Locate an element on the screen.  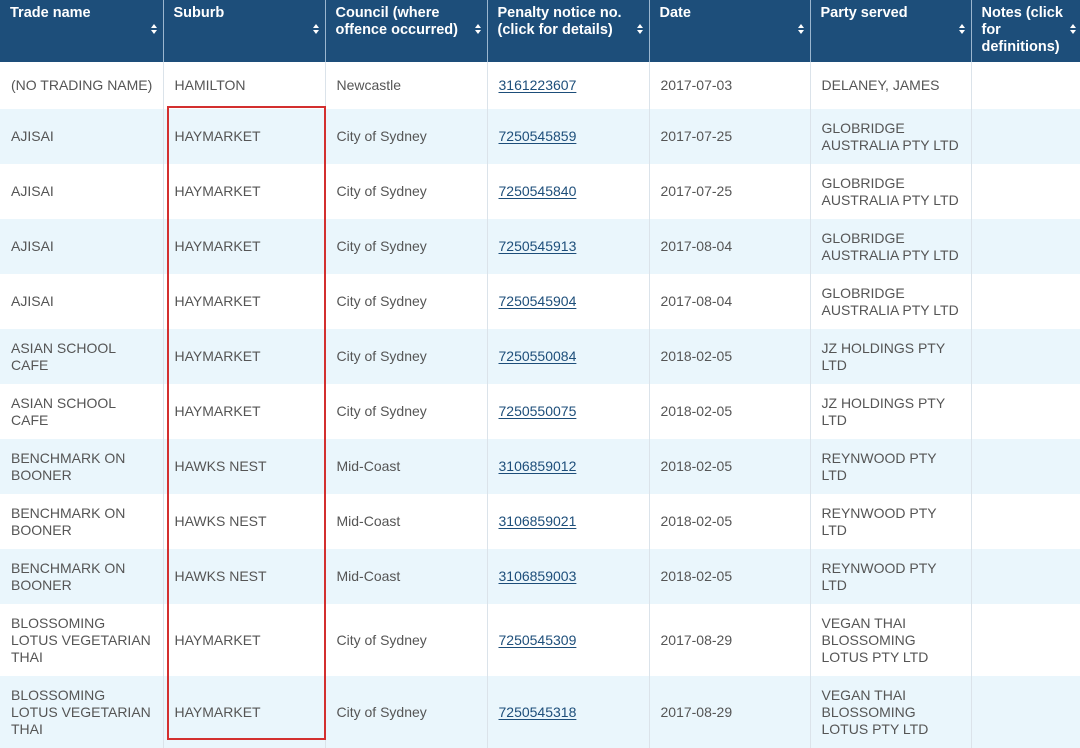
cell-penalty-notice: 3161223607 is located at coordinates (568, 85).